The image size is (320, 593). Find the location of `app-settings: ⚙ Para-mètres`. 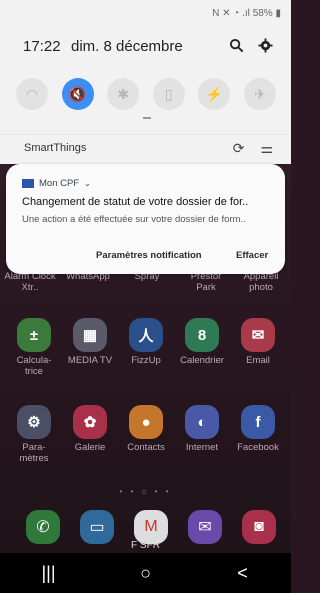

app-settings: ⚙ Para-mètres is located at coordinates (34, 434).